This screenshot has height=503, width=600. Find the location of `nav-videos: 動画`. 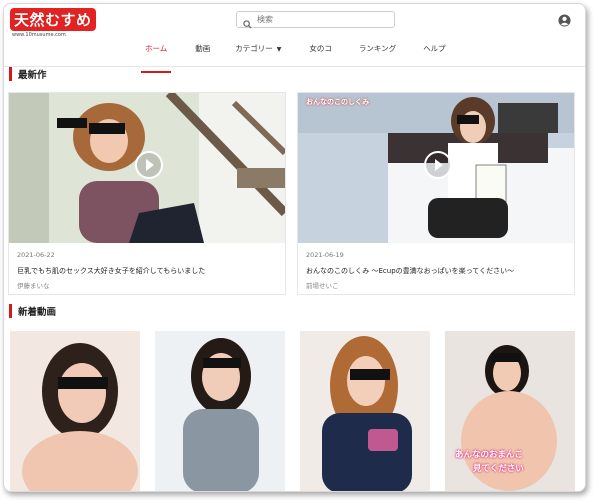

nav-videos: 動画 is located at coordinates (202, 52).